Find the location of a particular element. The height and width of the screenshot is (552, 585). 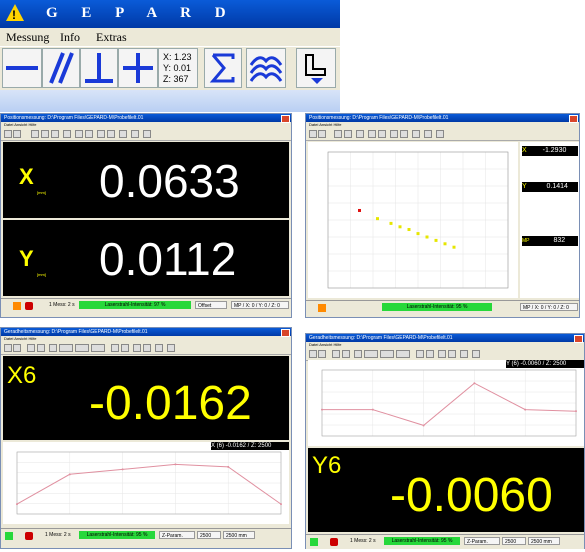

waves-button is located at coordinates (266, 68).